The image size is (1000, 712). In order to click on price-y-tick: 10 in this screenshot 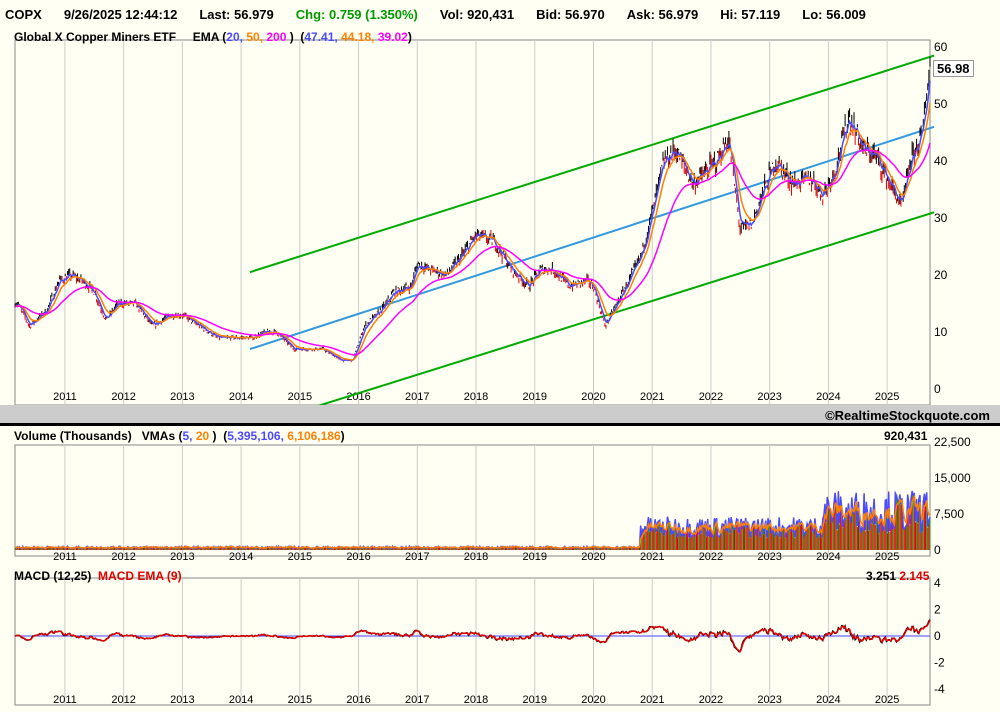, I will do `click(941, 332)`.